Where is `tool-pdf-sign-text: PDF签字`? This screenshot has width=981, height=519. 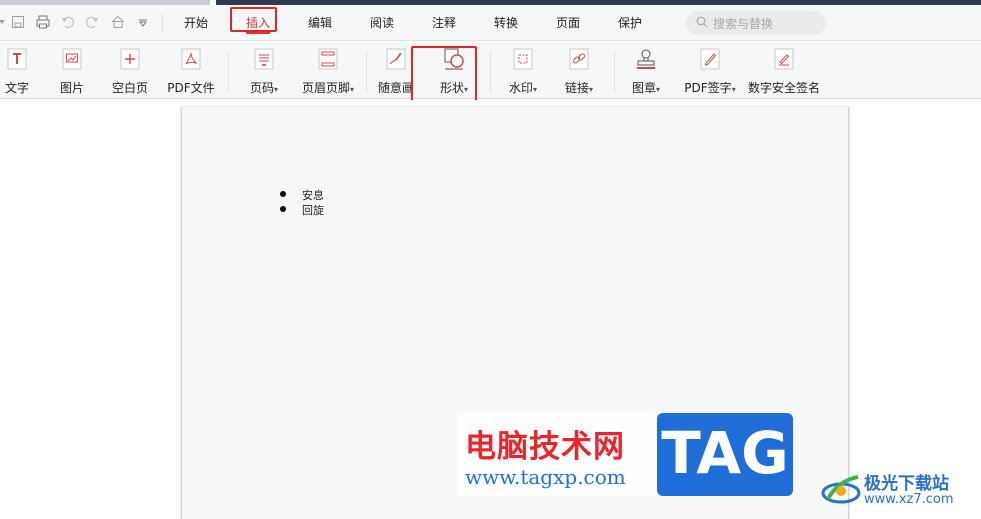 tool-pdf-sign-text: PDF签字 is located at coordinates (708, 88).